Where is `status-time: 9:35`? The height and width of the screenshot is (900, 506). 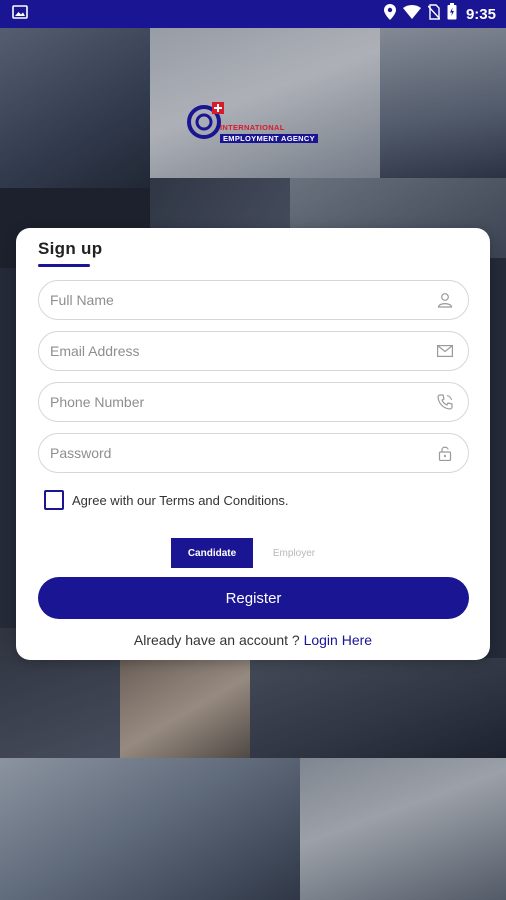
status-time: 9:35 is located at coordinates (480, 14).